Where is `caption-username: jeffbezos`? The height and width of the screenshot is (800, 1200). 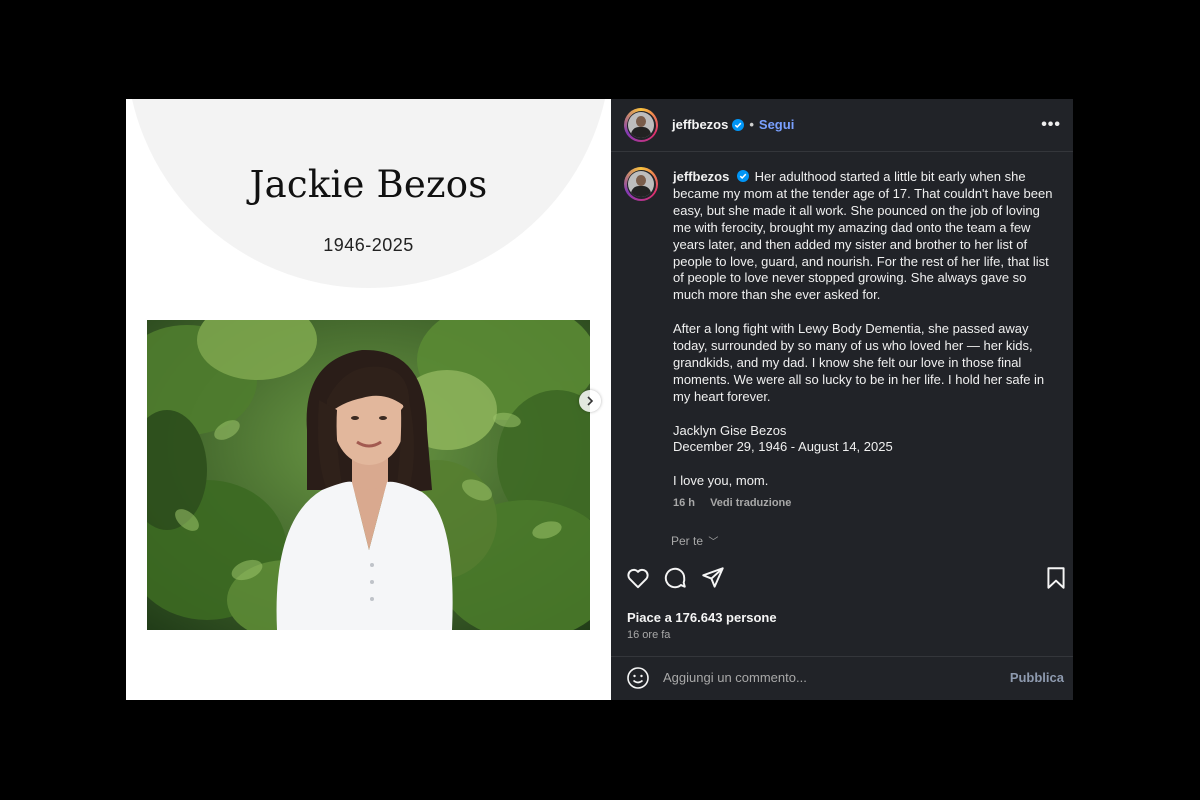 caption-username: jeffbezos is located at coordinates (701, 176).